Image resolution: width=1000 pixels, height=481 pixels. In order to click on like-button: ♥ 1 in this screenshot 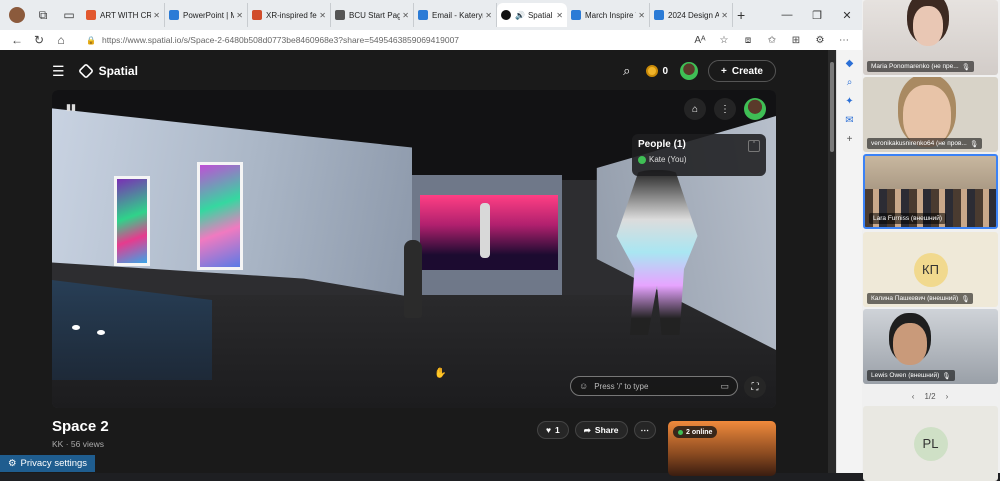, I will do `click(553, 430)`.